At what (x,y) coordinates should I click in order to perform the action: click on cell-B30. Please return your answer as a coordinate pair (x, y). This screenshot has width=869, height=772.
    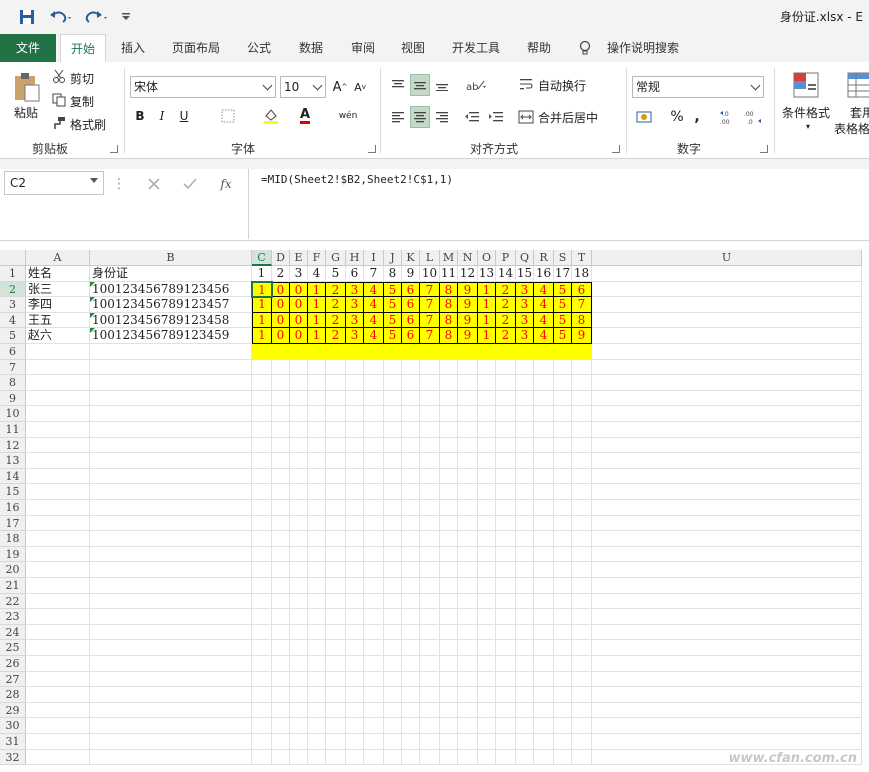
    Looking at the image, I should click on (171, 726).